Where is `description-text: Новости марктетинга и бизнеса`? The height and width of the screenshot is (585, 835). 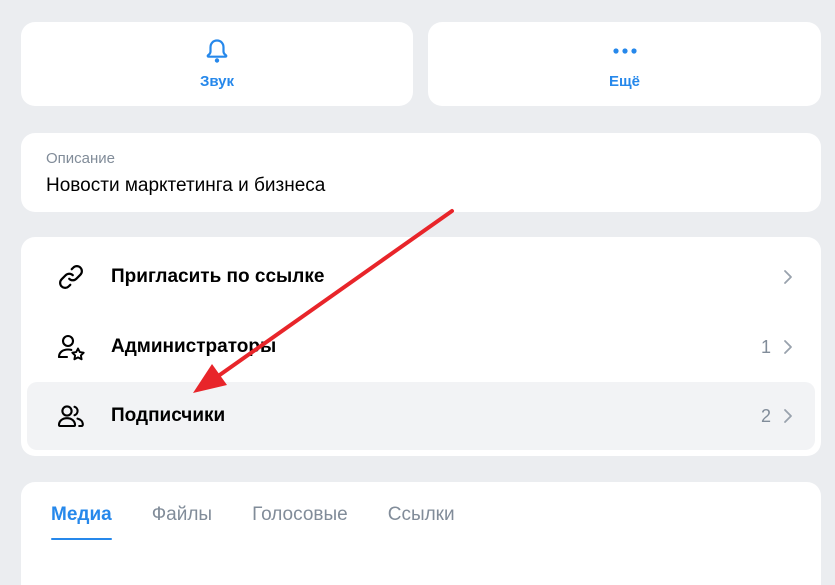
description-text: Новости марктетинга и бизнеса is located at coordinates (186, 185).